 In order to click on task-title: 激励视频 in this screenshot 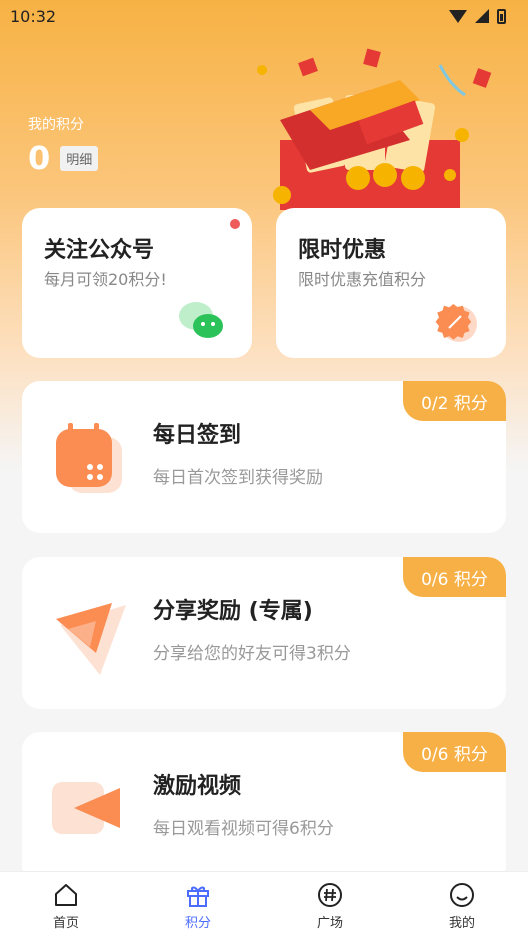, I will do `click(197, 786)`.